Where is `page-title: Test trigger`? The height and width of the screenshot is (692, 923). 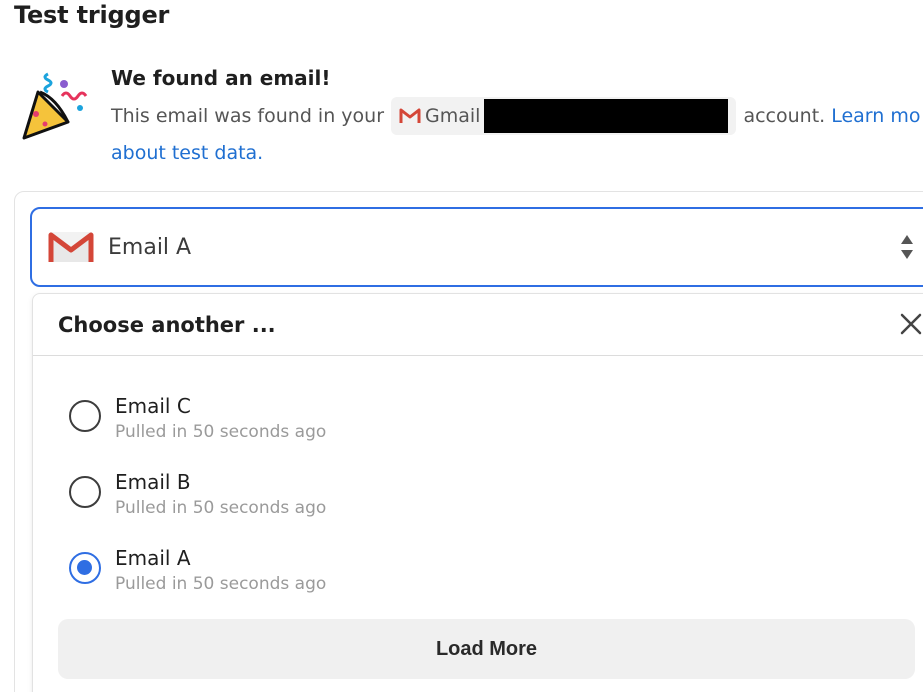
page-title: Test trigger is located at coordinates (92, 15).